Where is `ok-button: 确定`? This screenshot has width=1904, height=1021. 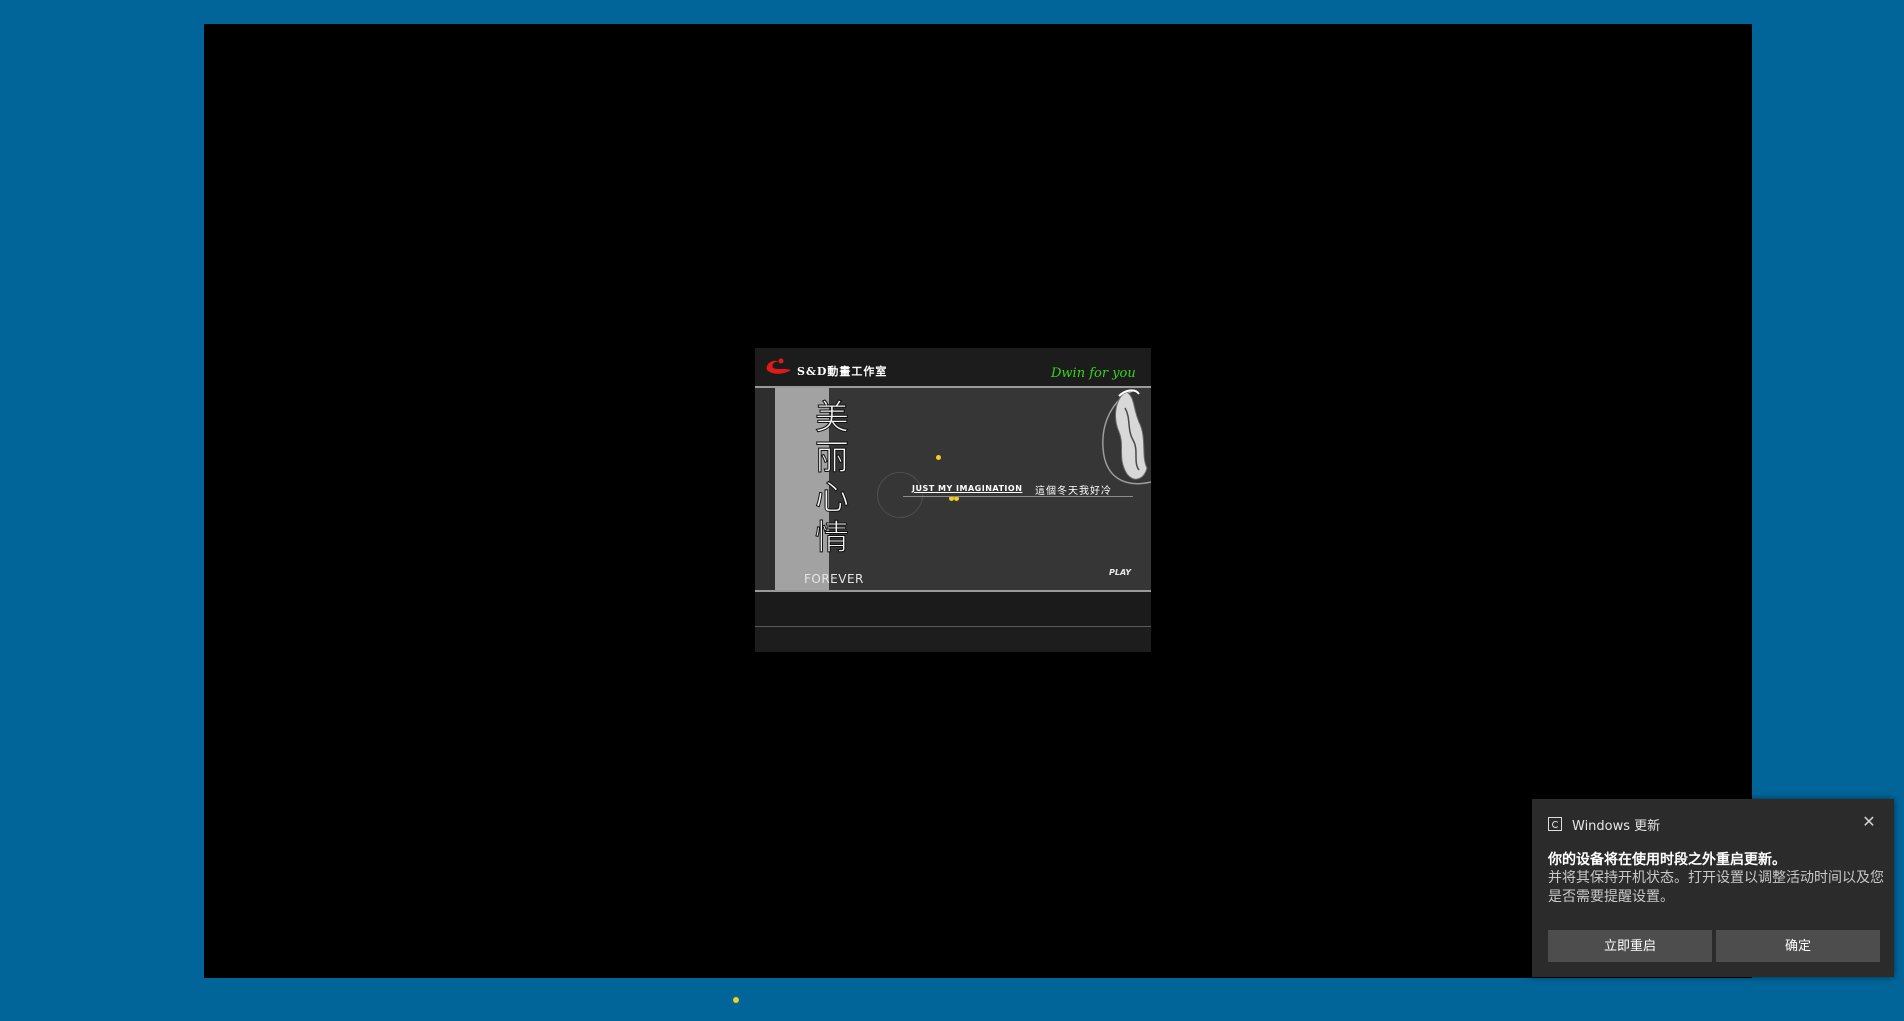 ok-button: 确定 is located at coordinates (1798, 946).